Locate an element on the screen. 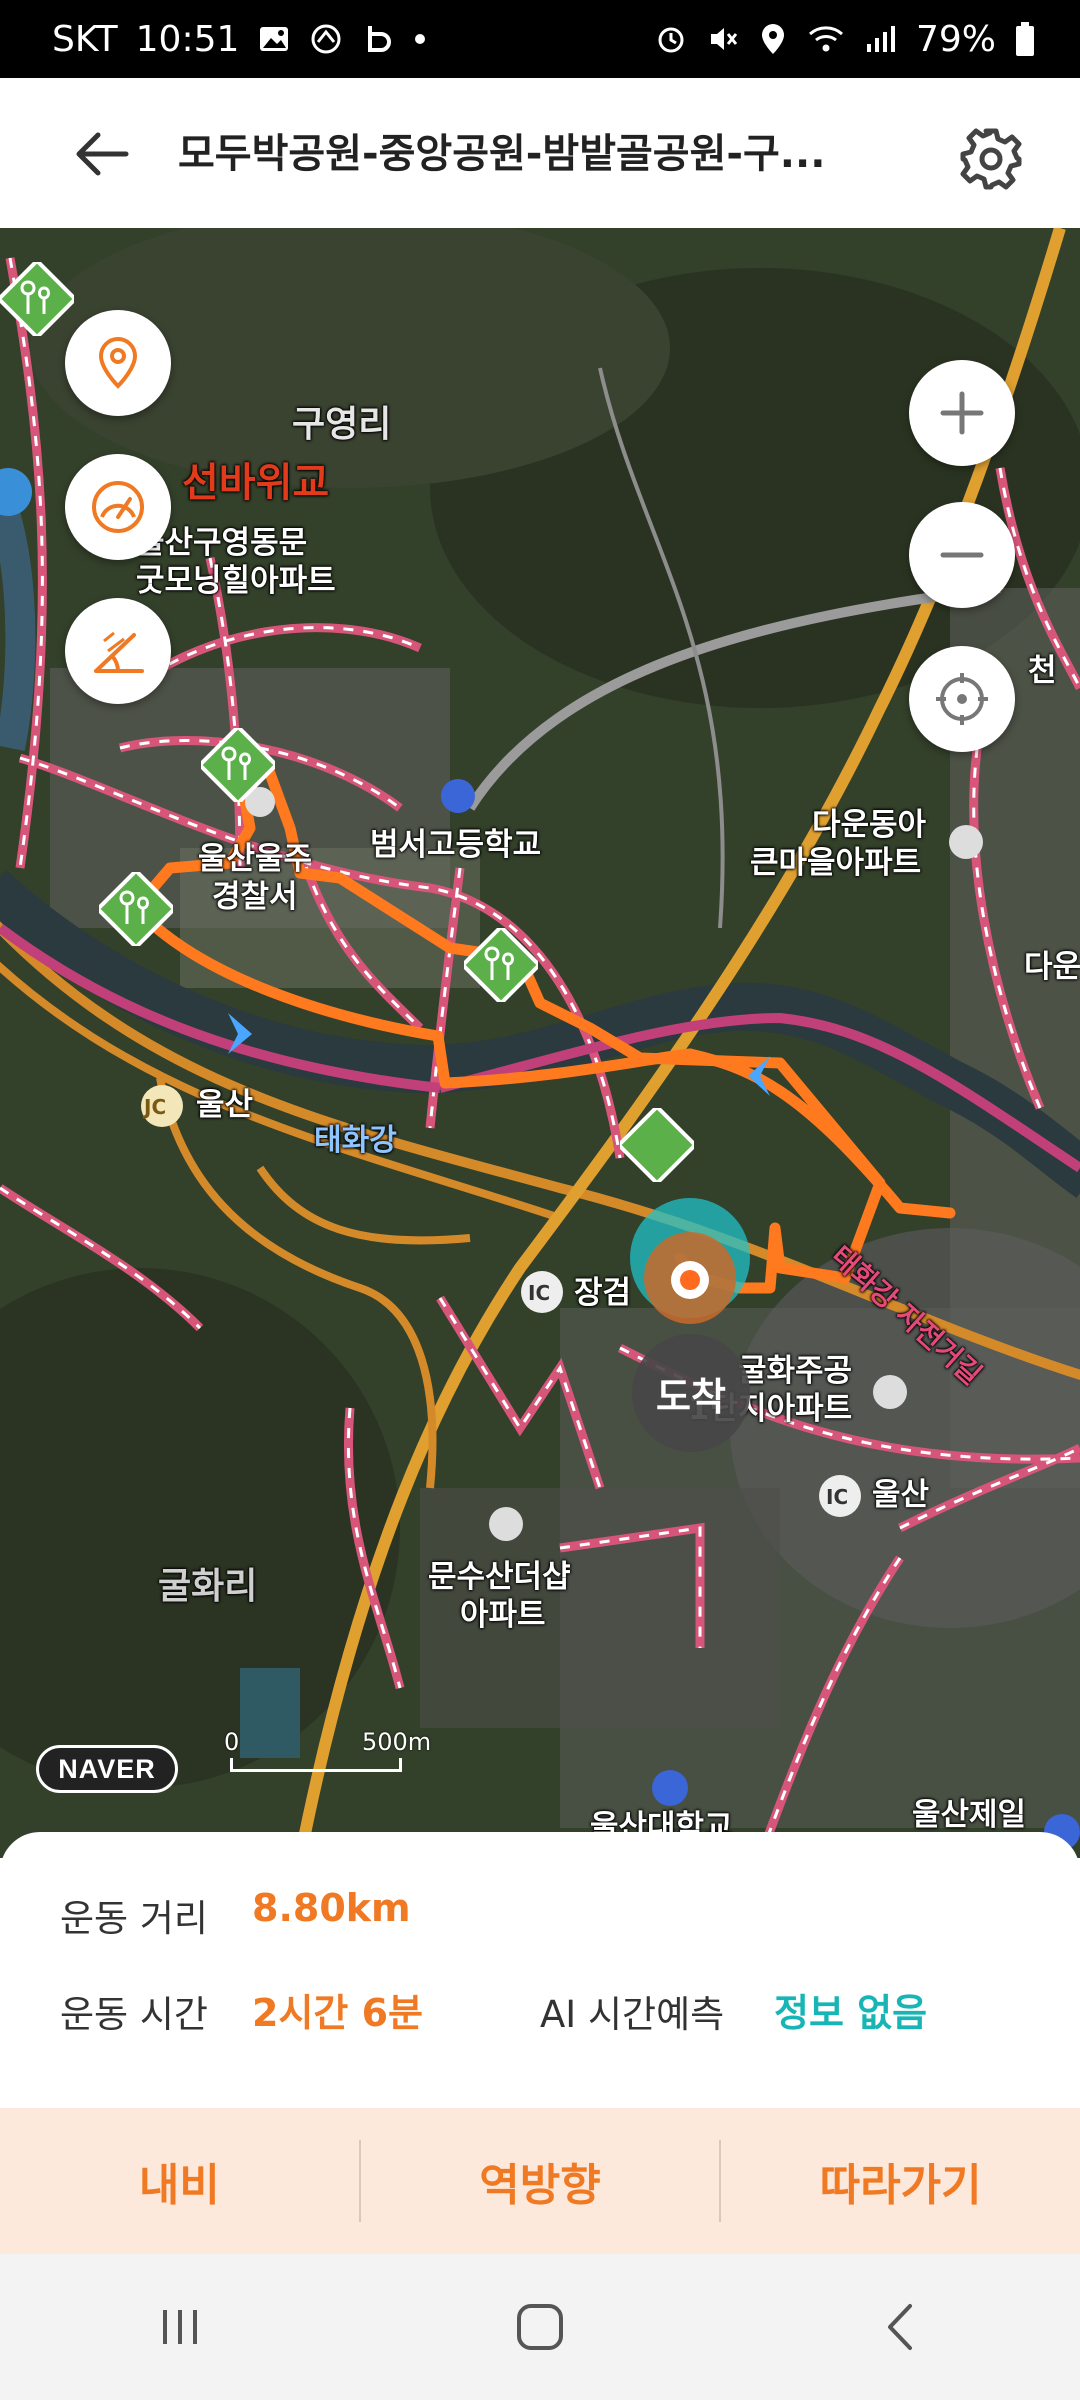  plus-icon is located at coordinates (962, 413).